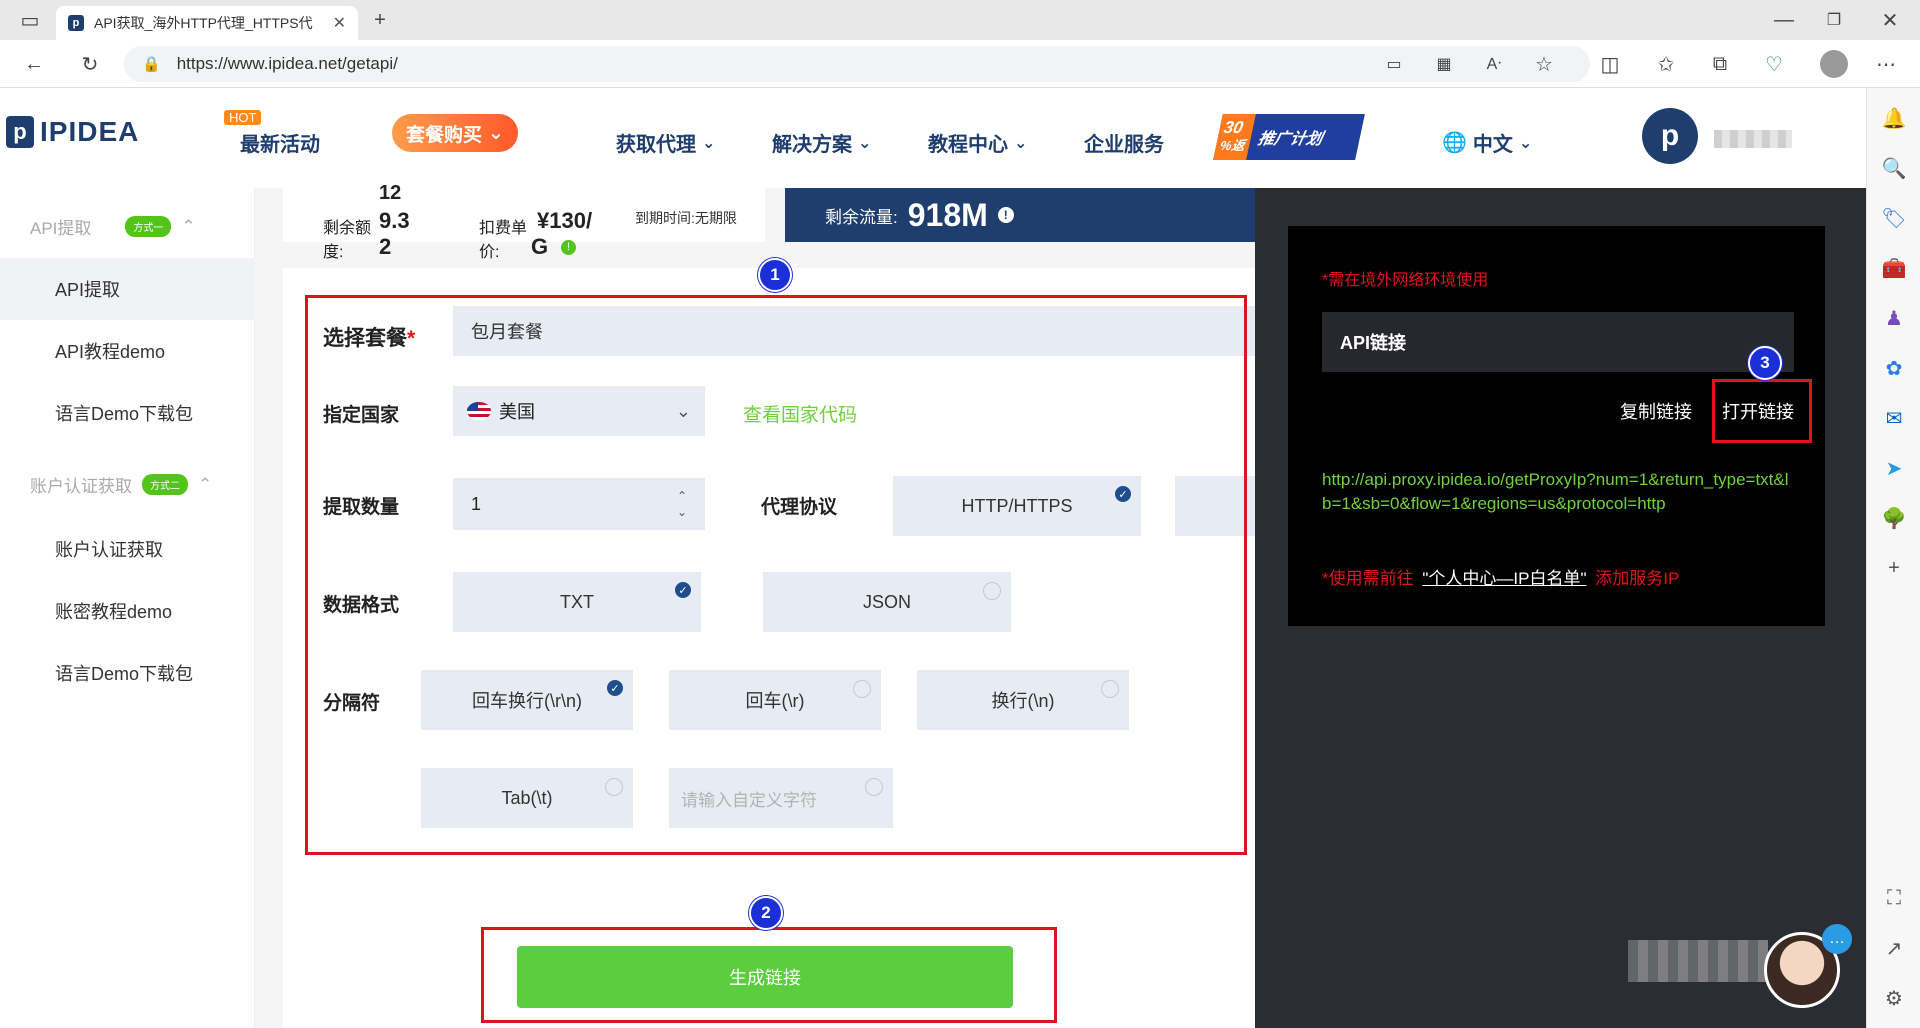  What do you see at coordinates (1444, 64) in the screenshot?
I see `apps-icon: ▦` at bounding box center [1444, 64].